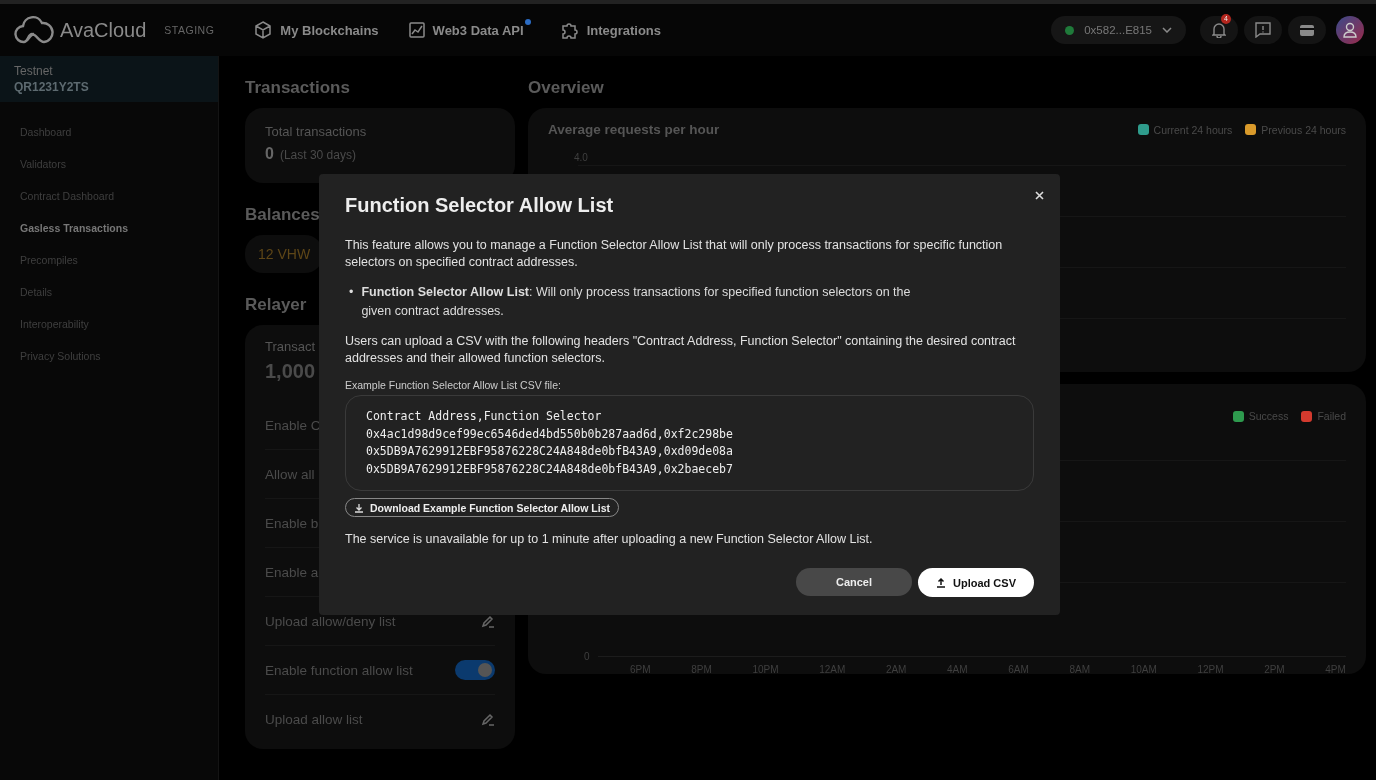 This screenshot has height=780, width=1376. I want to click on nav-link: Web3 Data API, so click(469, 30).